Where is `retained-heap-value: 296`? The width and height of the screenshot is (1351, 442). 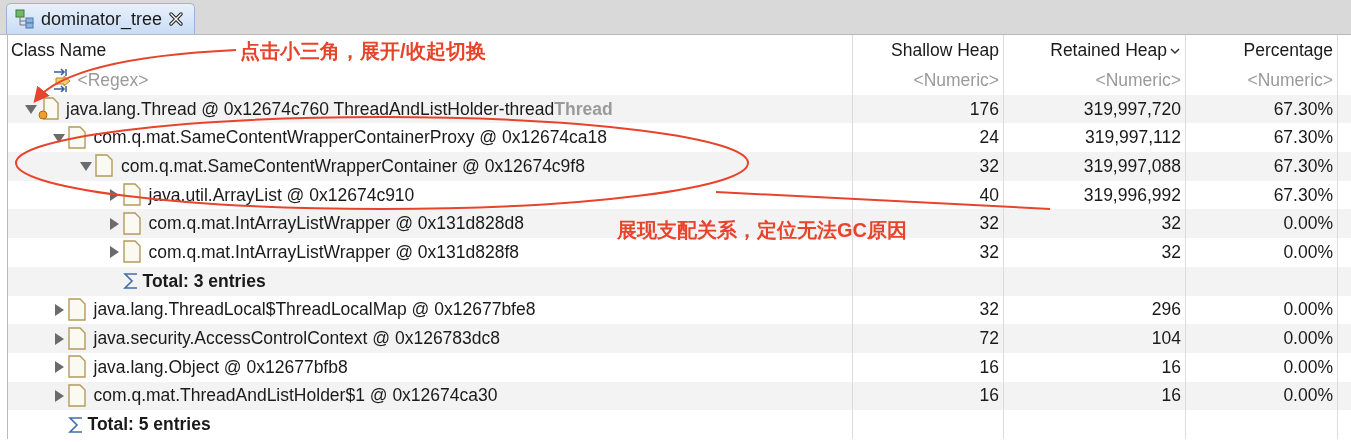 retained-heap-value: 296 is located at coordinates (1166, 310).